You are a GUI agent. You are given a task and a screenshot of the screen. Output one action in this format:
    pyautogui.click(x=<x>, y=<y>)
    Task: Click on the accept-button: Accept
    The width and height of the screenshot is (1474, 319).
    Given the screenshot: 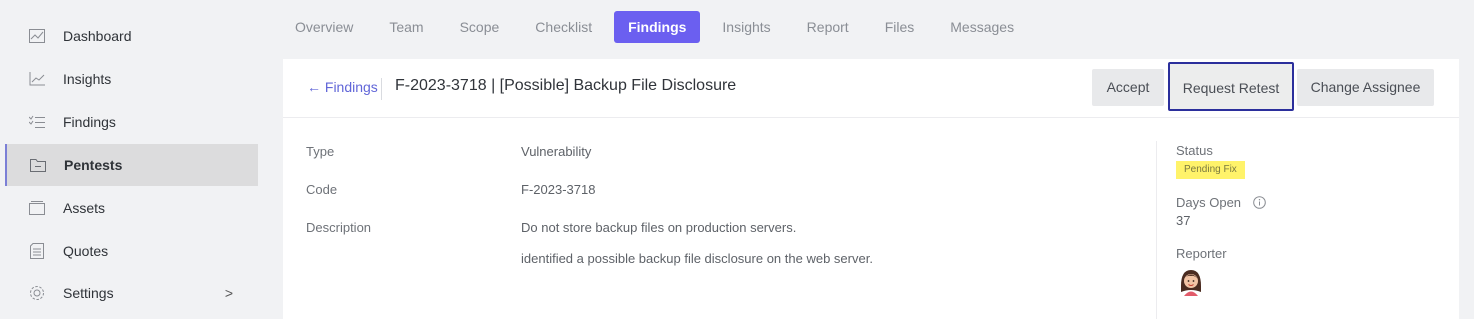 What is the action you would take?
    pyautogui.click(x=1128, y=87)
    